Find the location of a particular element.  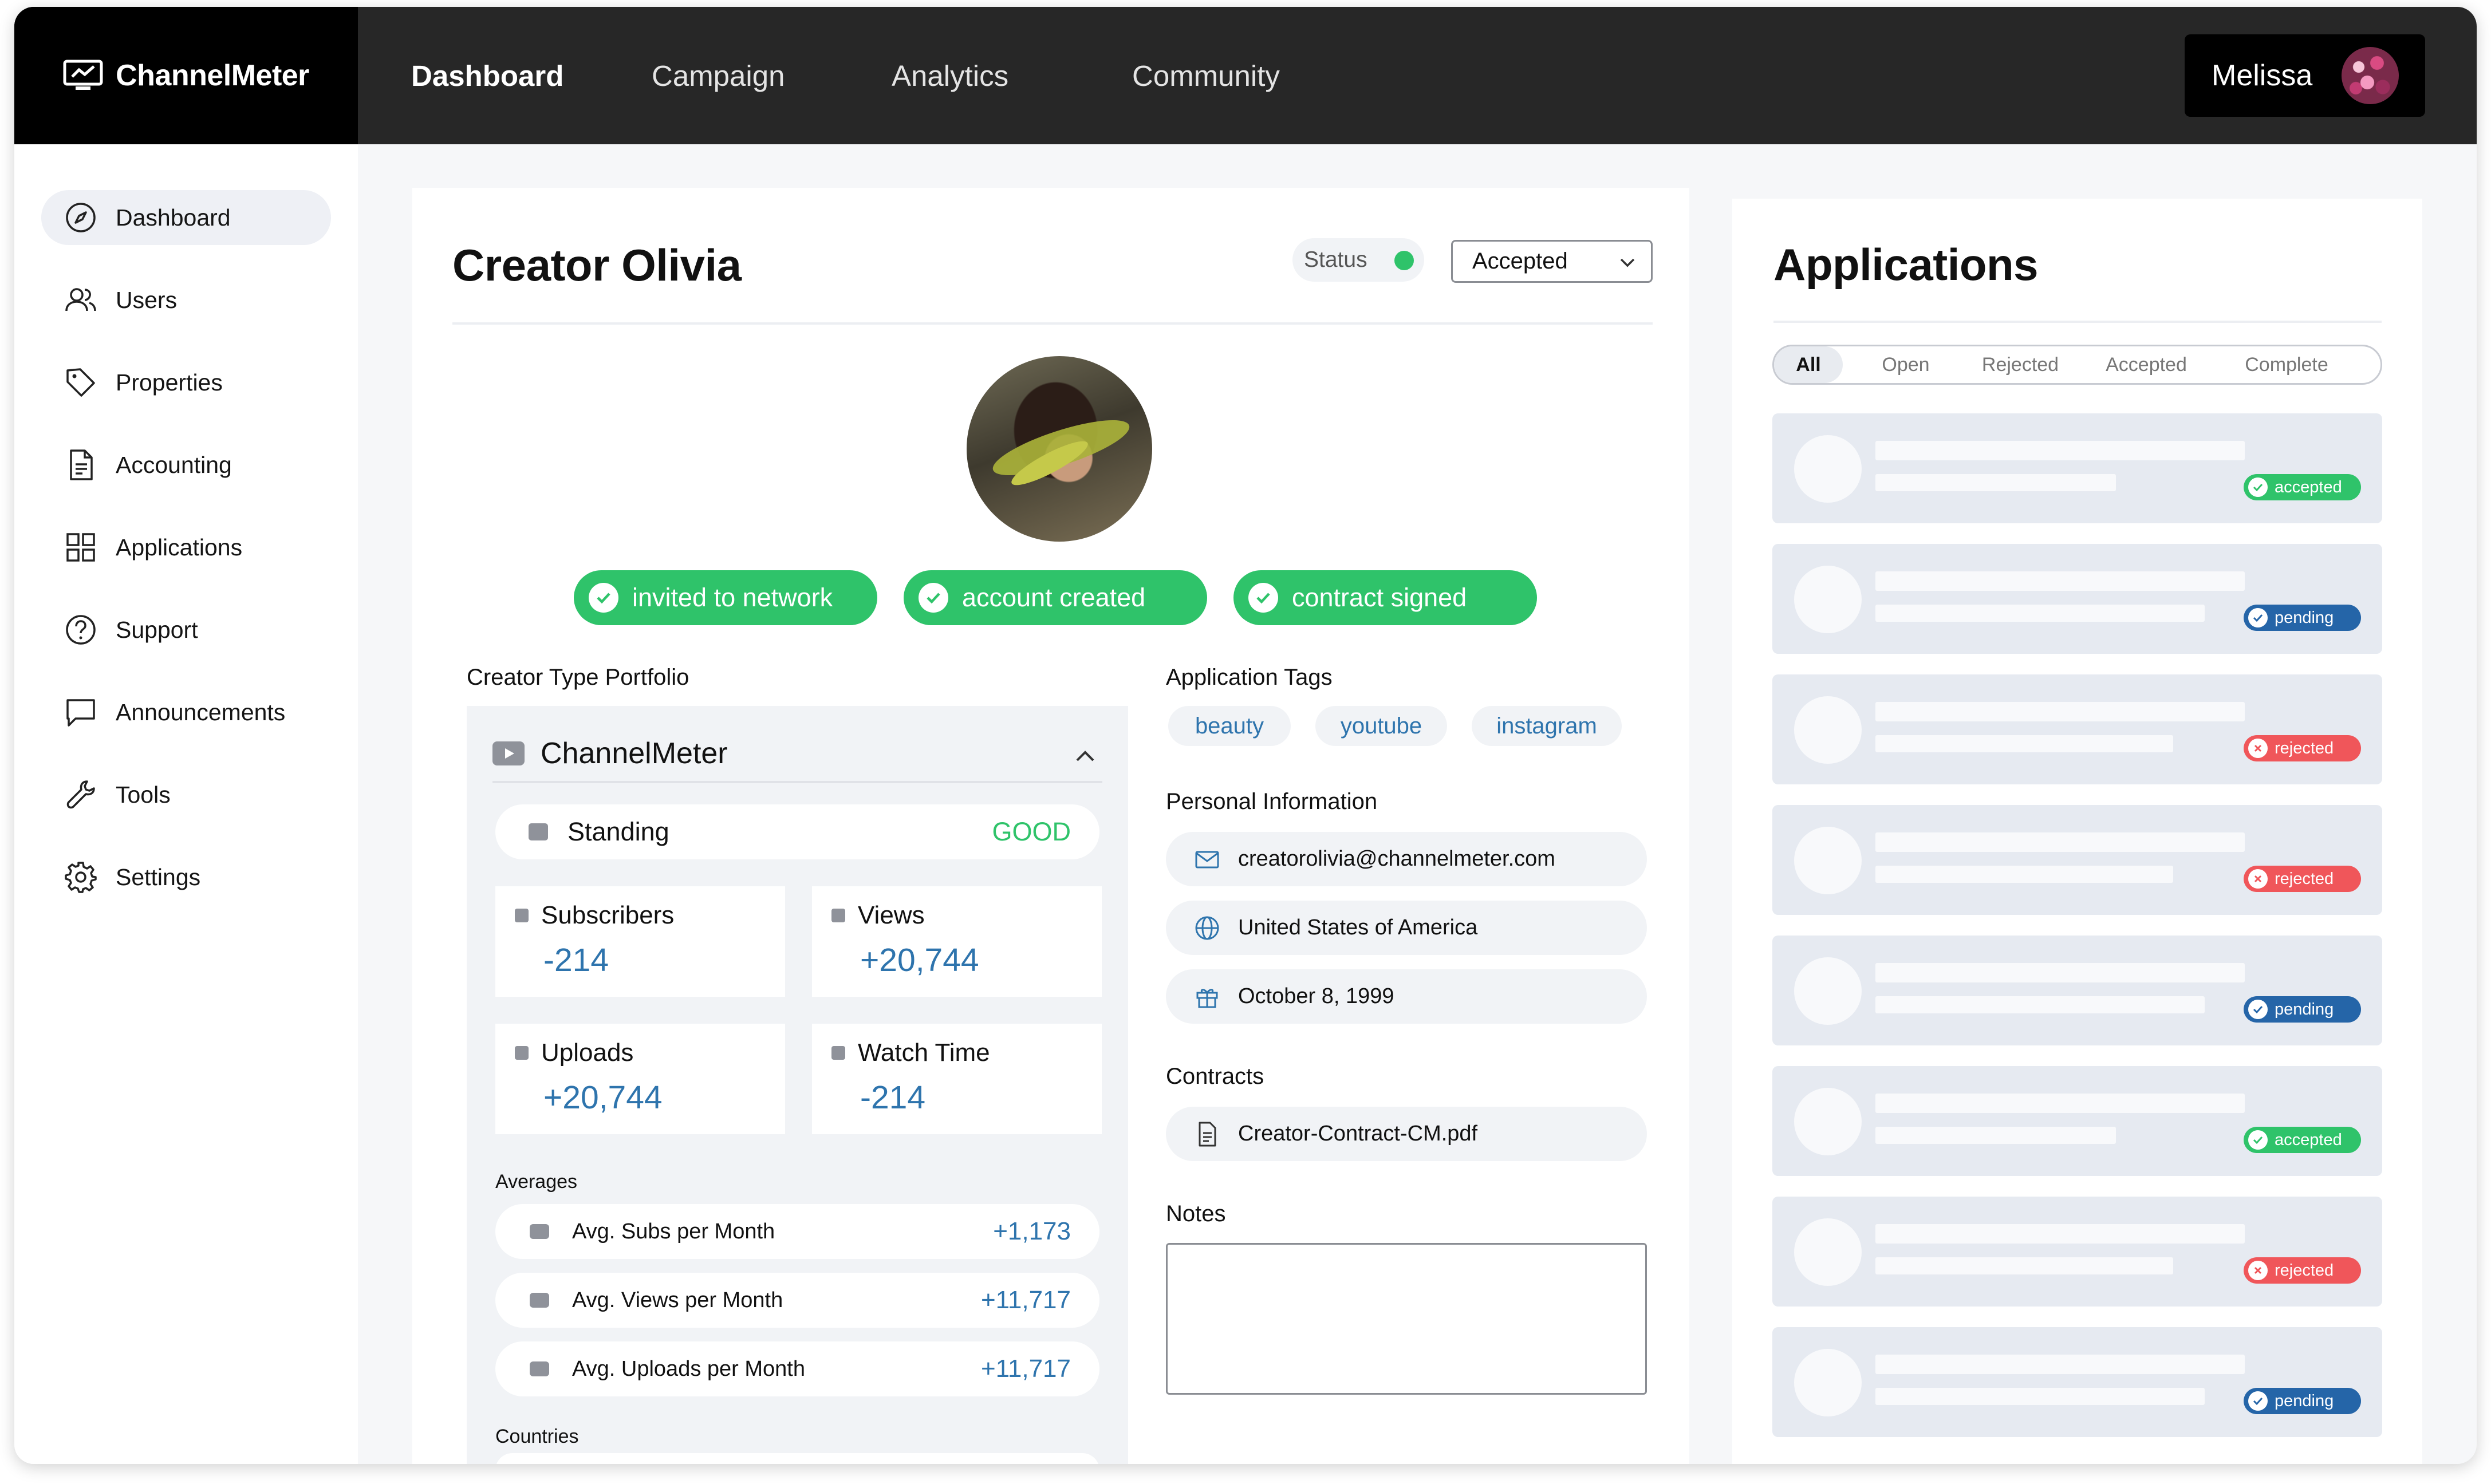

topnav-dashboard: Dashboard is located at coordinates (487, 75).